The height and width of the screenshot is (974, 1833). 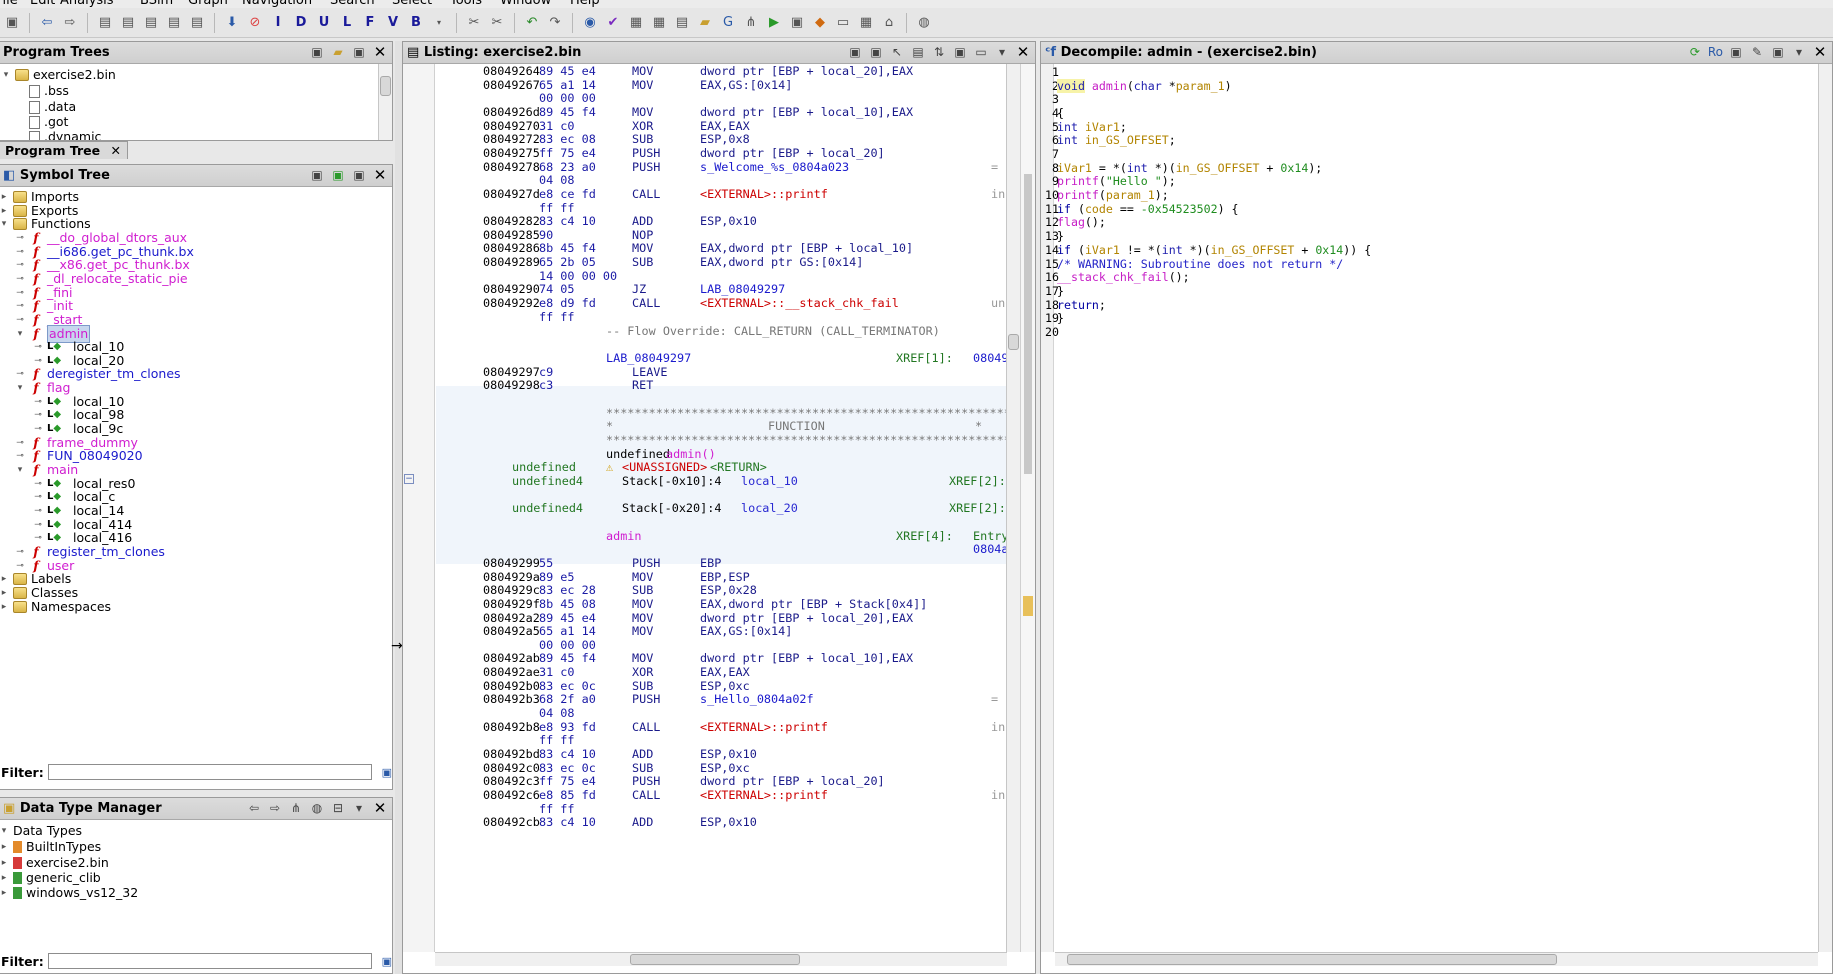 What do you see at coordinates (338, 52) in the screenshot?
I see `open-folder-icon: ▰` at bounding box center [338, 52].